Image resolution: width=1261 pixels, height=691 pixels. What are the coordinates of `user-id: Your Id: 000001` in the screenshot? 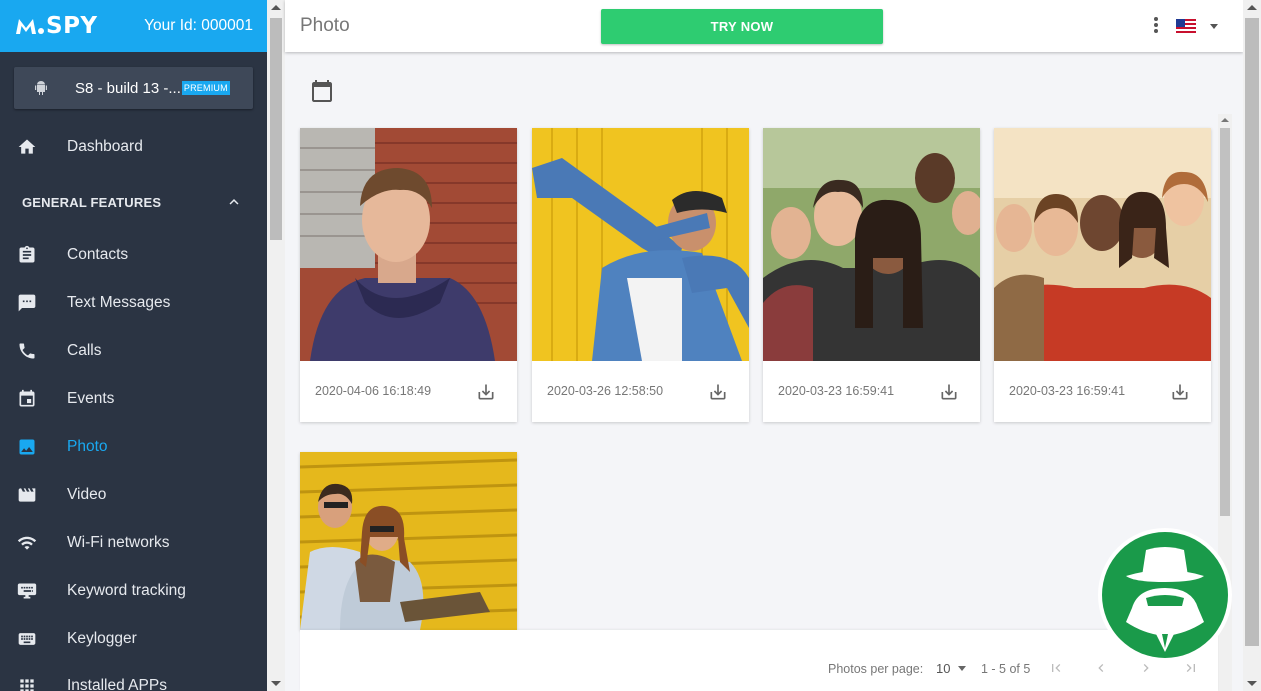 It's located at (198, 25).